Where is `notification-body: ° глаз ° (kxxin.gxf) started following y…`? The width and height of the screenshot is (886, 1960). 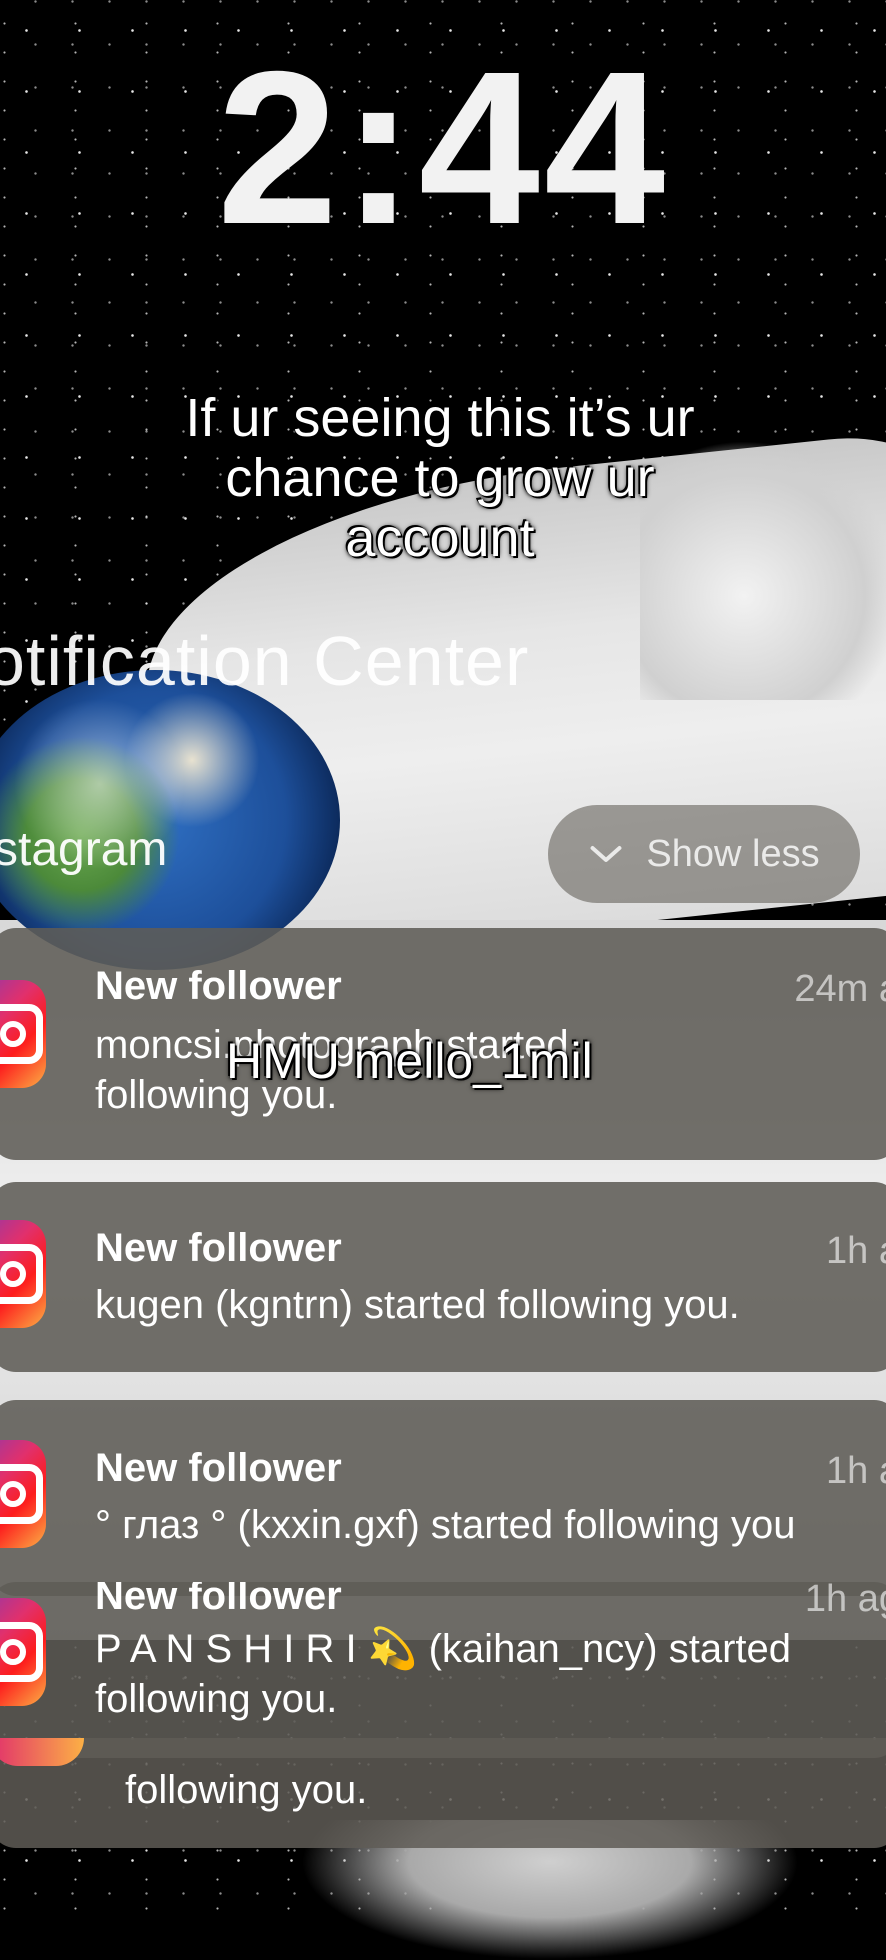
notification-body: ° глаз ° (kxxin.gxf) started following y… is located at coordinates (490, 1525).